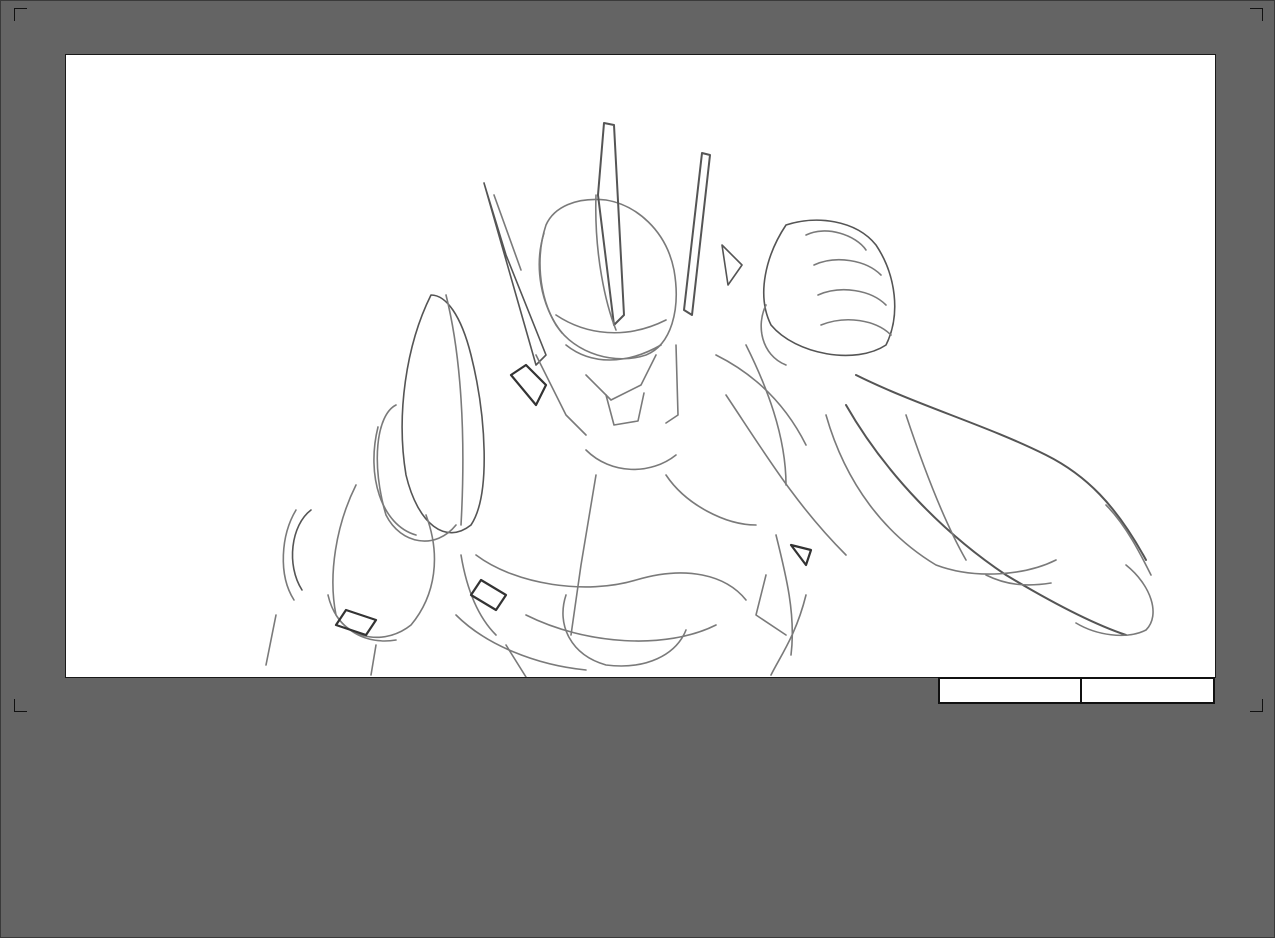 This screenshot has width=1275, height=938. Describe the element at coordinates (20, 705) in the screenshot. I see `crop-mark-bottom-left` at that location.